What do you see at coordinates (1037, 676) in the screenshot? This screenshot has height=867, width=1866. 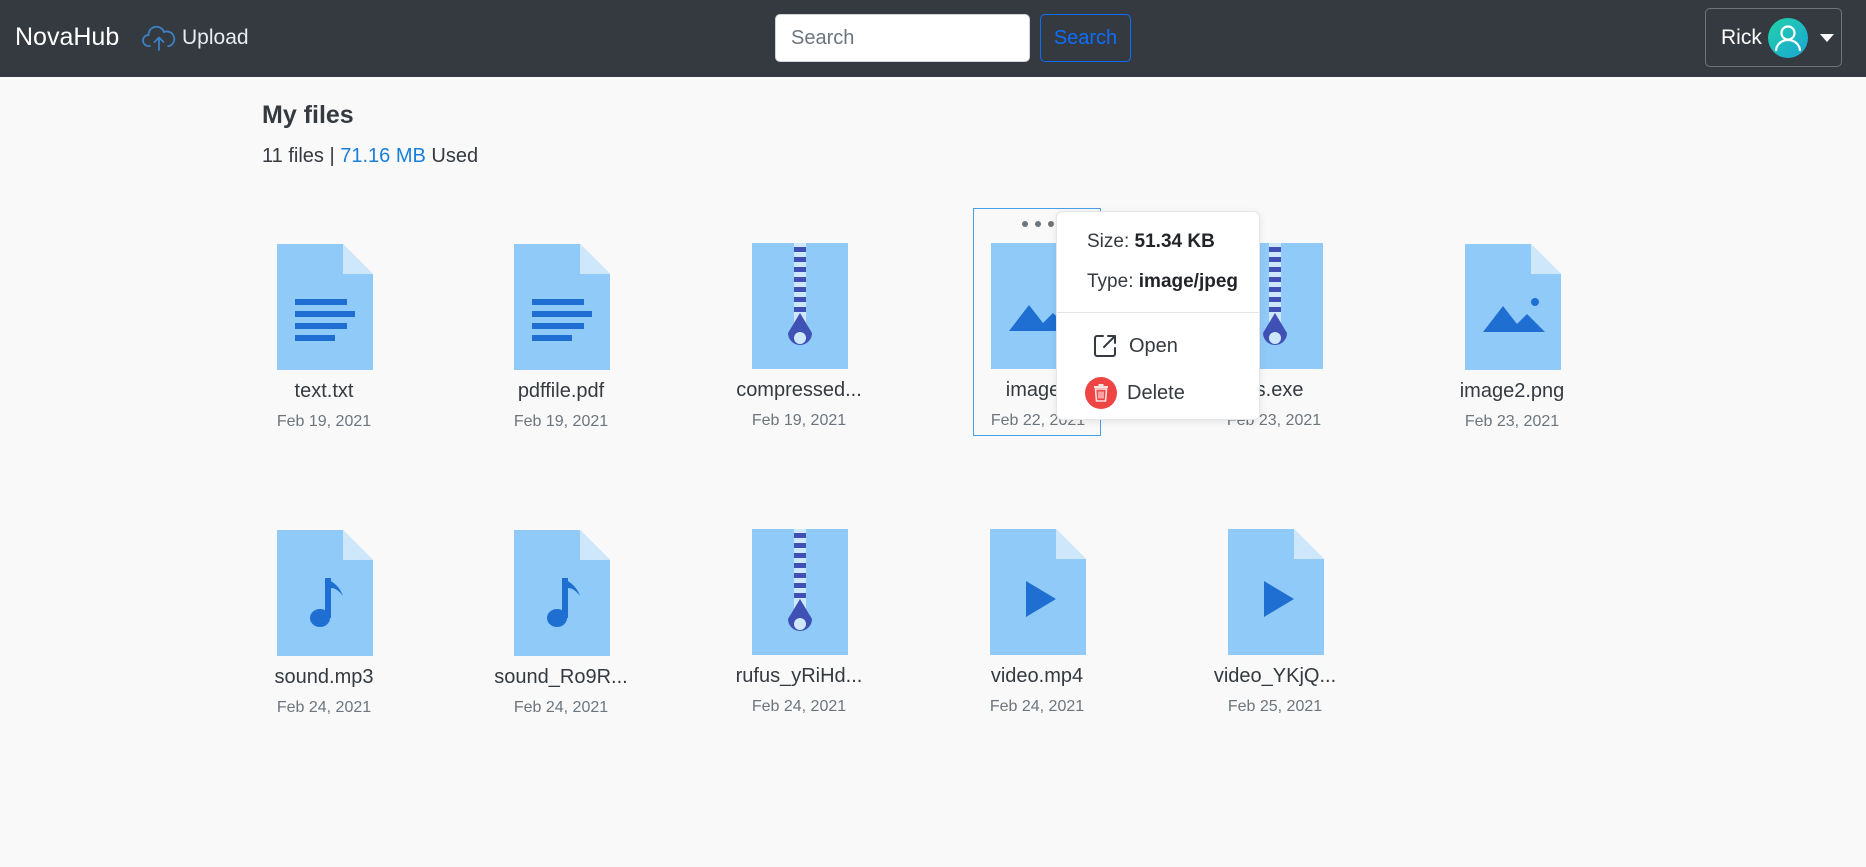 I see `file-name: video.mp4` at bounding box center [1037, 676].